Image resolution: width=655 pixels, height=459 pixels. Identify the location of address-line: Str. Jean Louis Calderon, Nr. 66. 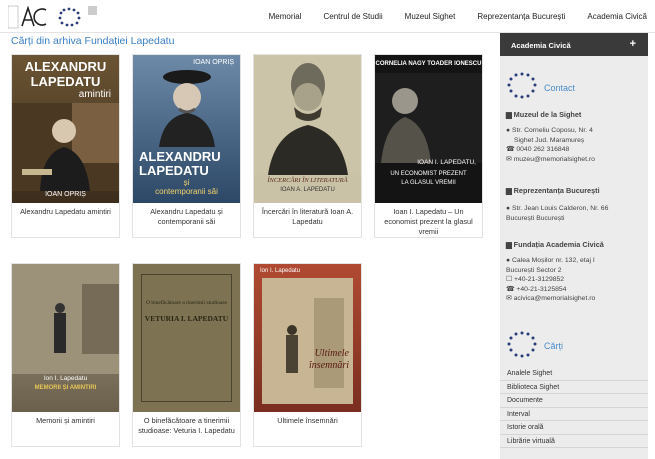
(560, 208).